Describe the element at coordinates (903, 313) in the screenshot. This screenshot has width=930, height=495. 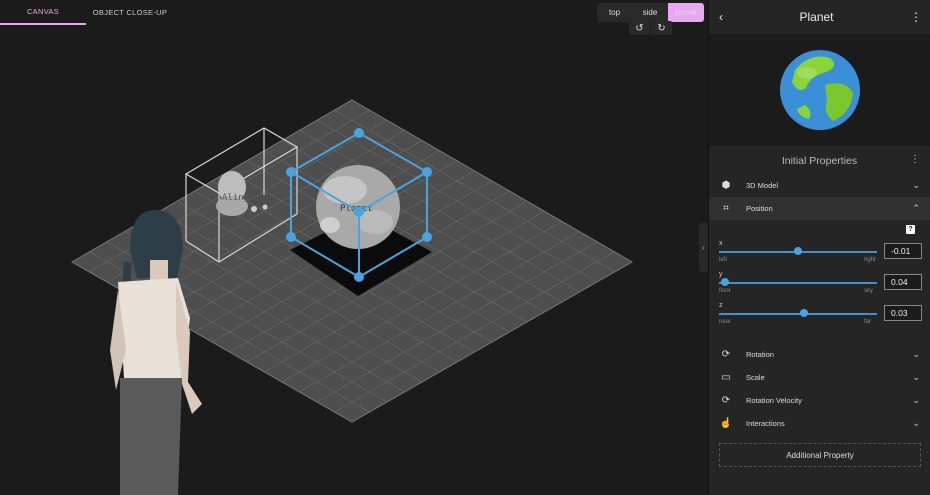
I see `z-value-input: 0.03` at that location.